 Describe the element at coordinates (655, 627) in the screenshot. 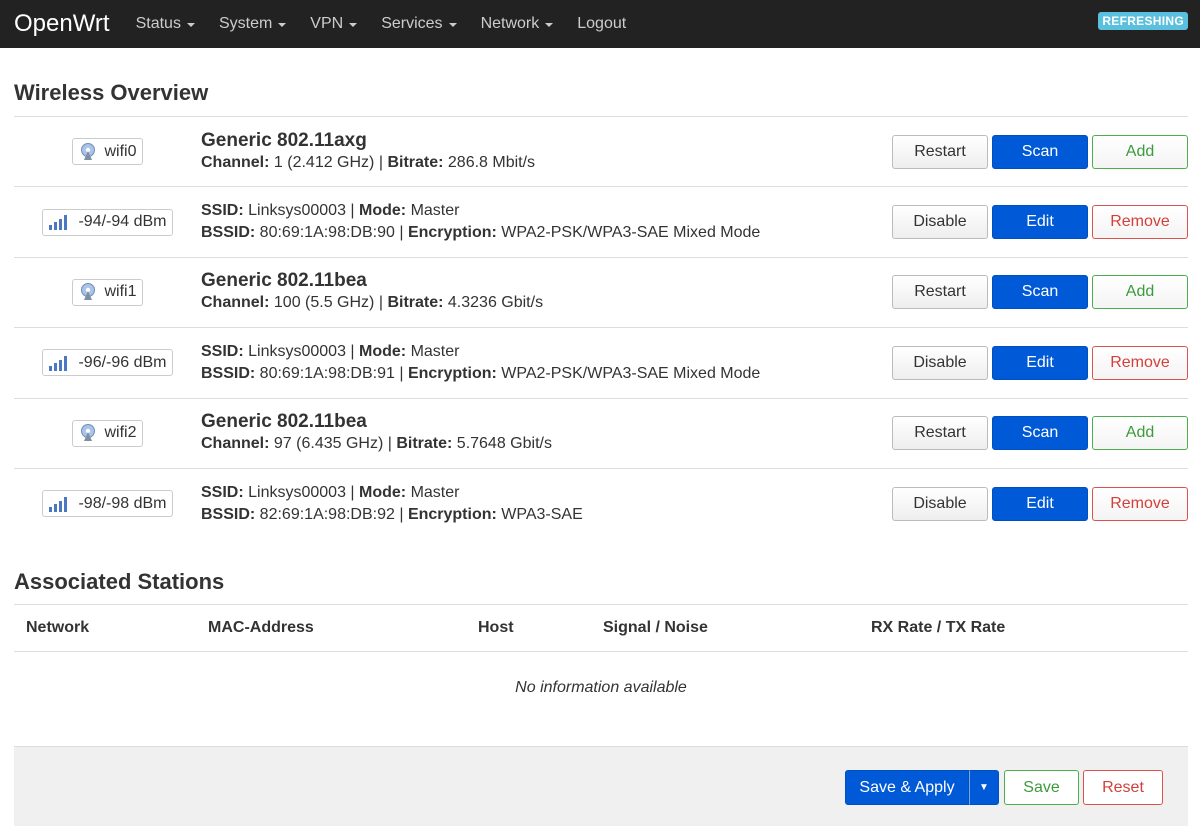

I see `col-signal-noise: Signal / Noise` at that location.